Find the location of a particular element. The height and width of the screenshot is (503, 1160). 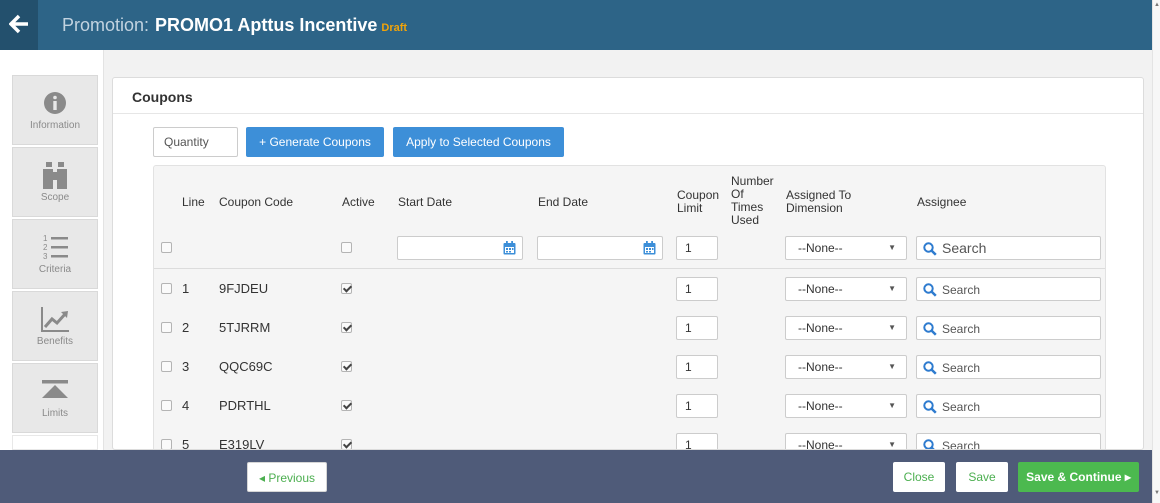

col-coupon-code: Coupon Code is located at coordinates (256, 202).